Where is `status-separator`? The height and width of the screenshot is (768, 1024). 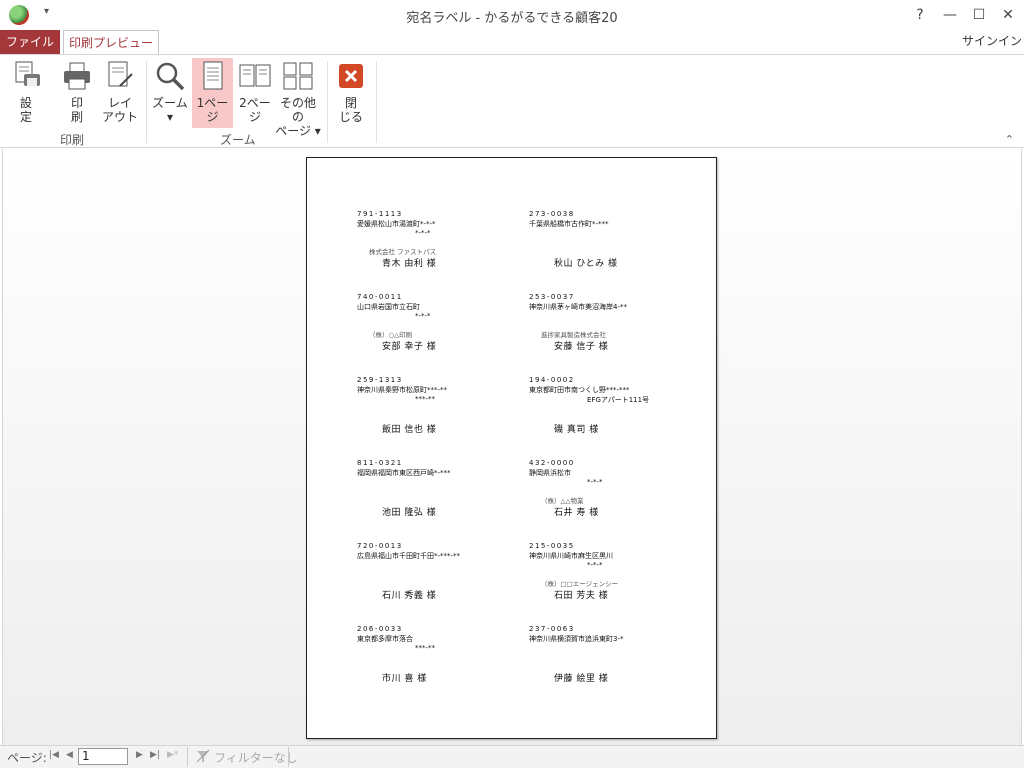
status-separator is located at coordinates (288, 757).